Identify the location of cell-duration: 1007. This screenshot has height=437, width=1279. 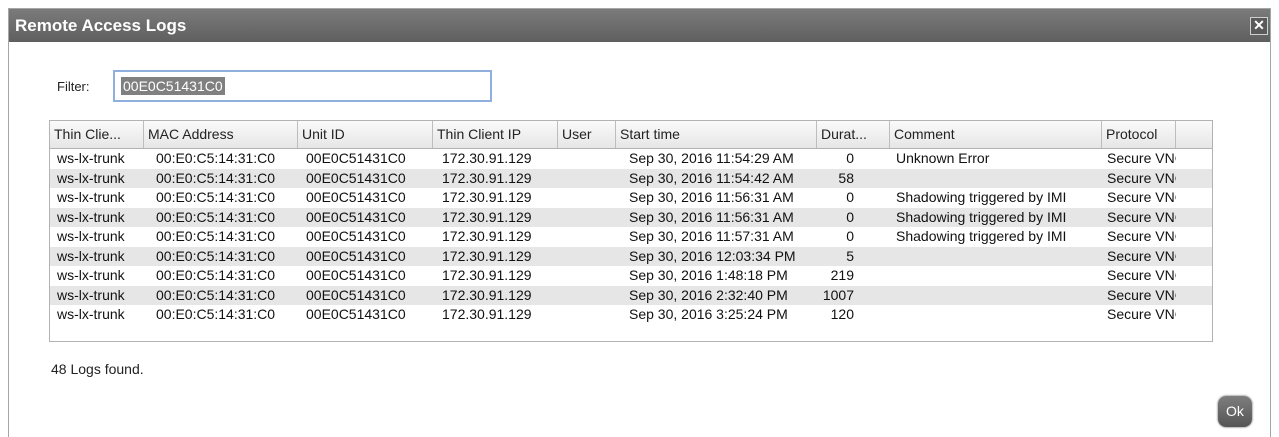
(838, 294).